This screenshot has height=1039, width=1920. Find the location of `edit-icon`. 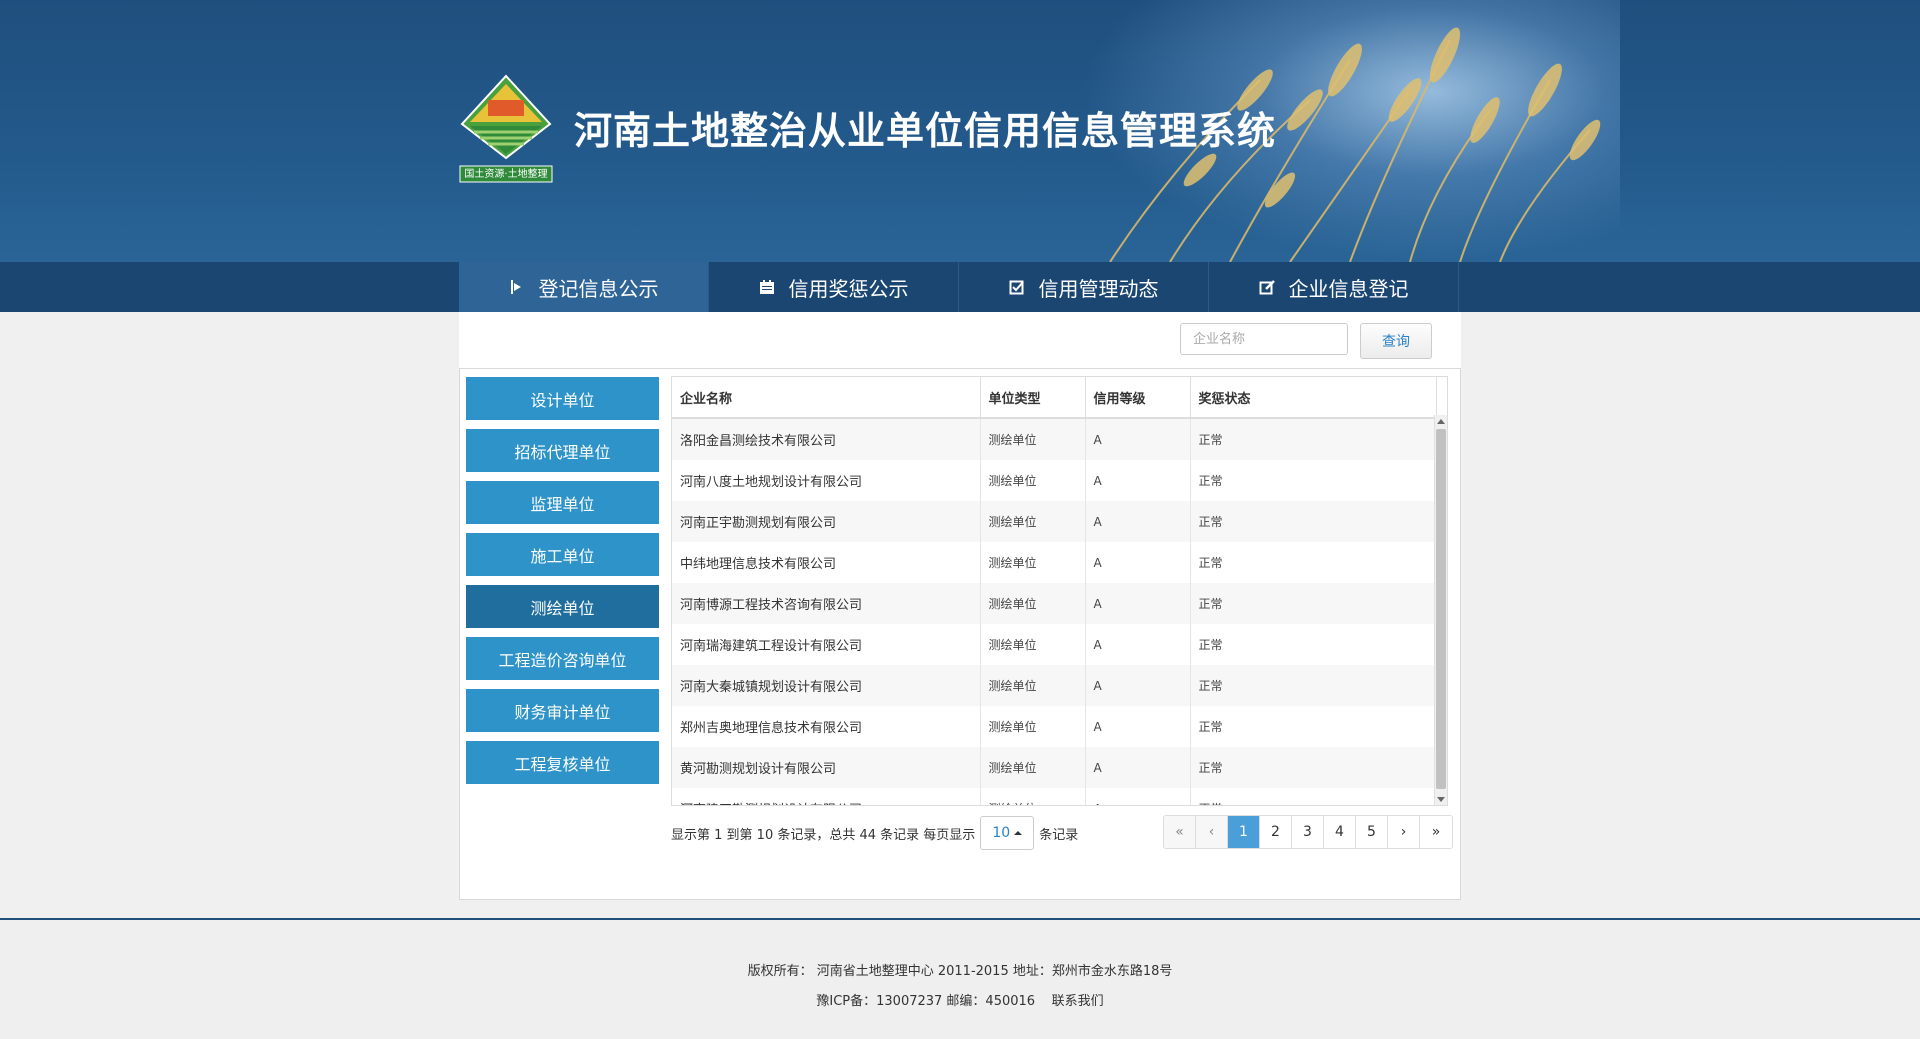

edit-icon is located at coordinates (1267, 287).